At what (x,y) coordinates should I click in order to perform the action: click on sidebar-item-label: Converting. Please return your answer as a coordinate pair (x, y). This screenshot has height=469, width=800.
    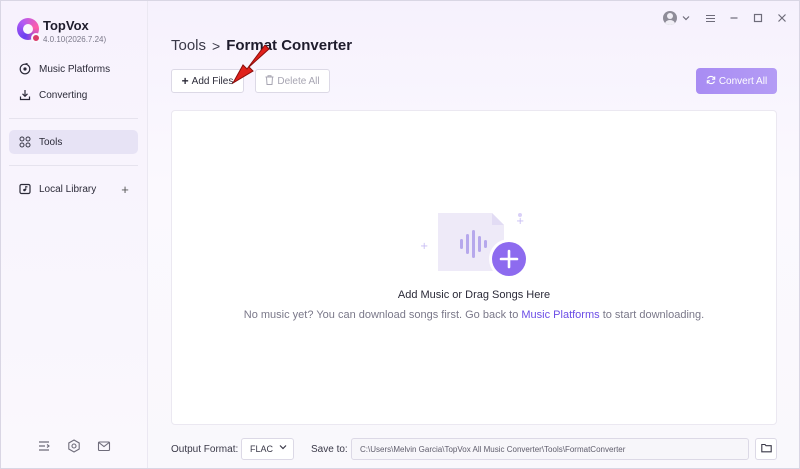
    Looking at the image, I should click on (63, 95).